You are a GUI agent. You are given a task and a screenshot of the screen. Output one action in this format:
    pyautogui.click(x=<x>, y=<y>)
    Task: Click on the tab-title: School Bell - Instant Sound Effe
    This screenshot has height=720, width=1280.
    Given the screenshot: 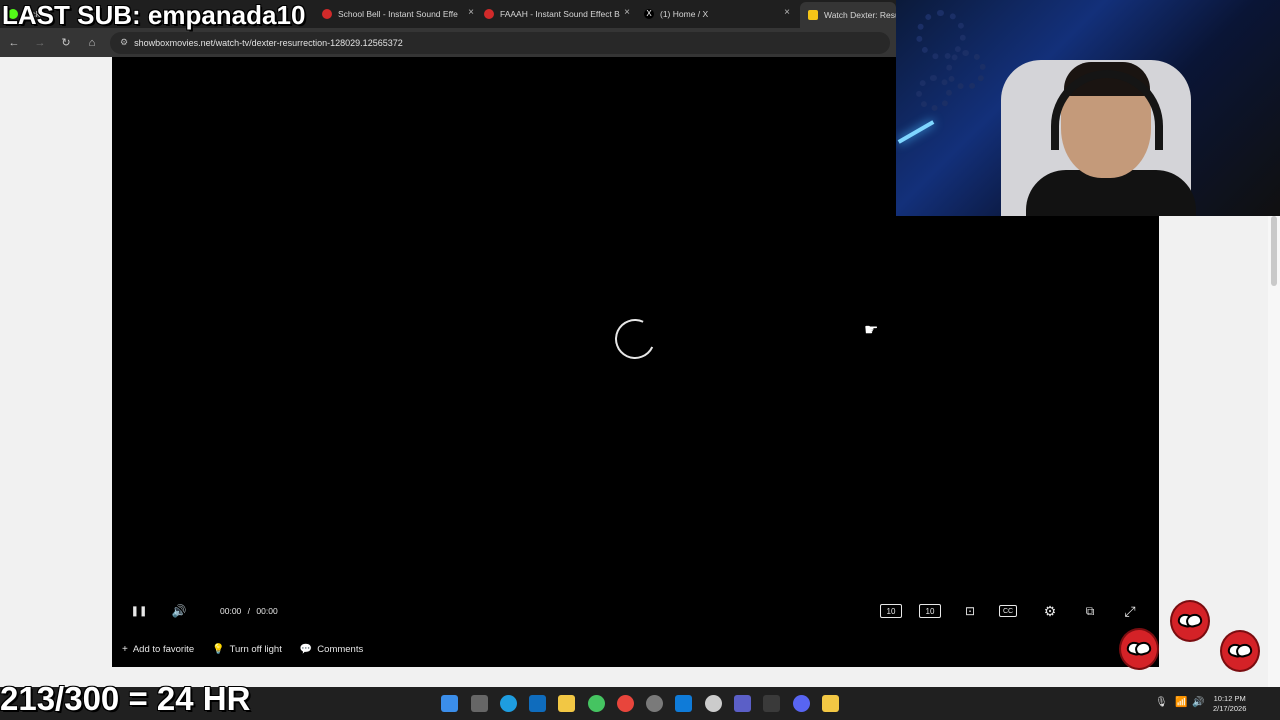 What is the action you would take?
    pyautogui.click(x=398, y=14)
    